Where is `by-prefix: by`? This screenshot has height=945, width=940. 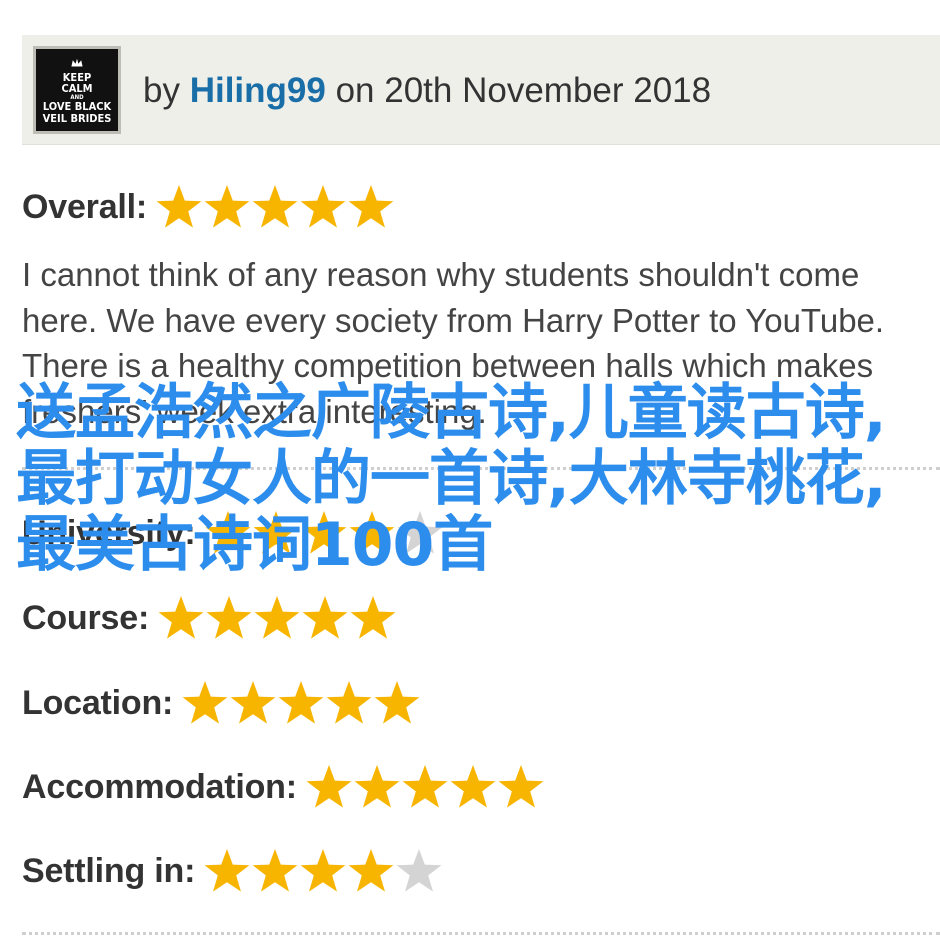 by-prefix: by is located at coordinates (161, 90).